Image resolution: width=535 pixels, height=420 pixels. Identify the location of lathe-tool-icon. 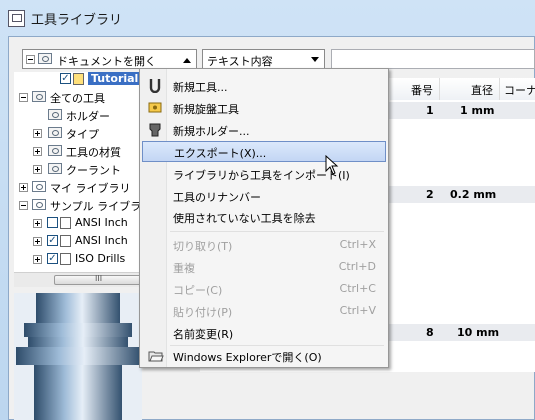
(155, 107).